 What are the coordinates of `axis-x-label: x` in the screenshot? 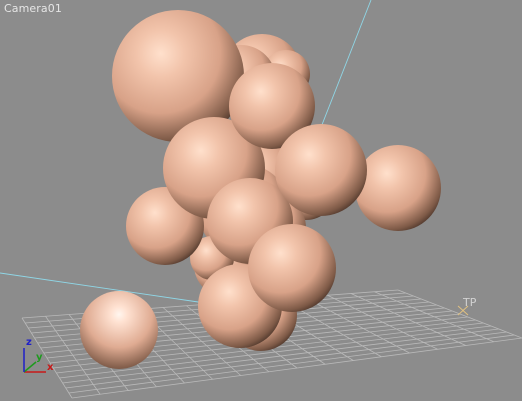 It's located at (50, 367).